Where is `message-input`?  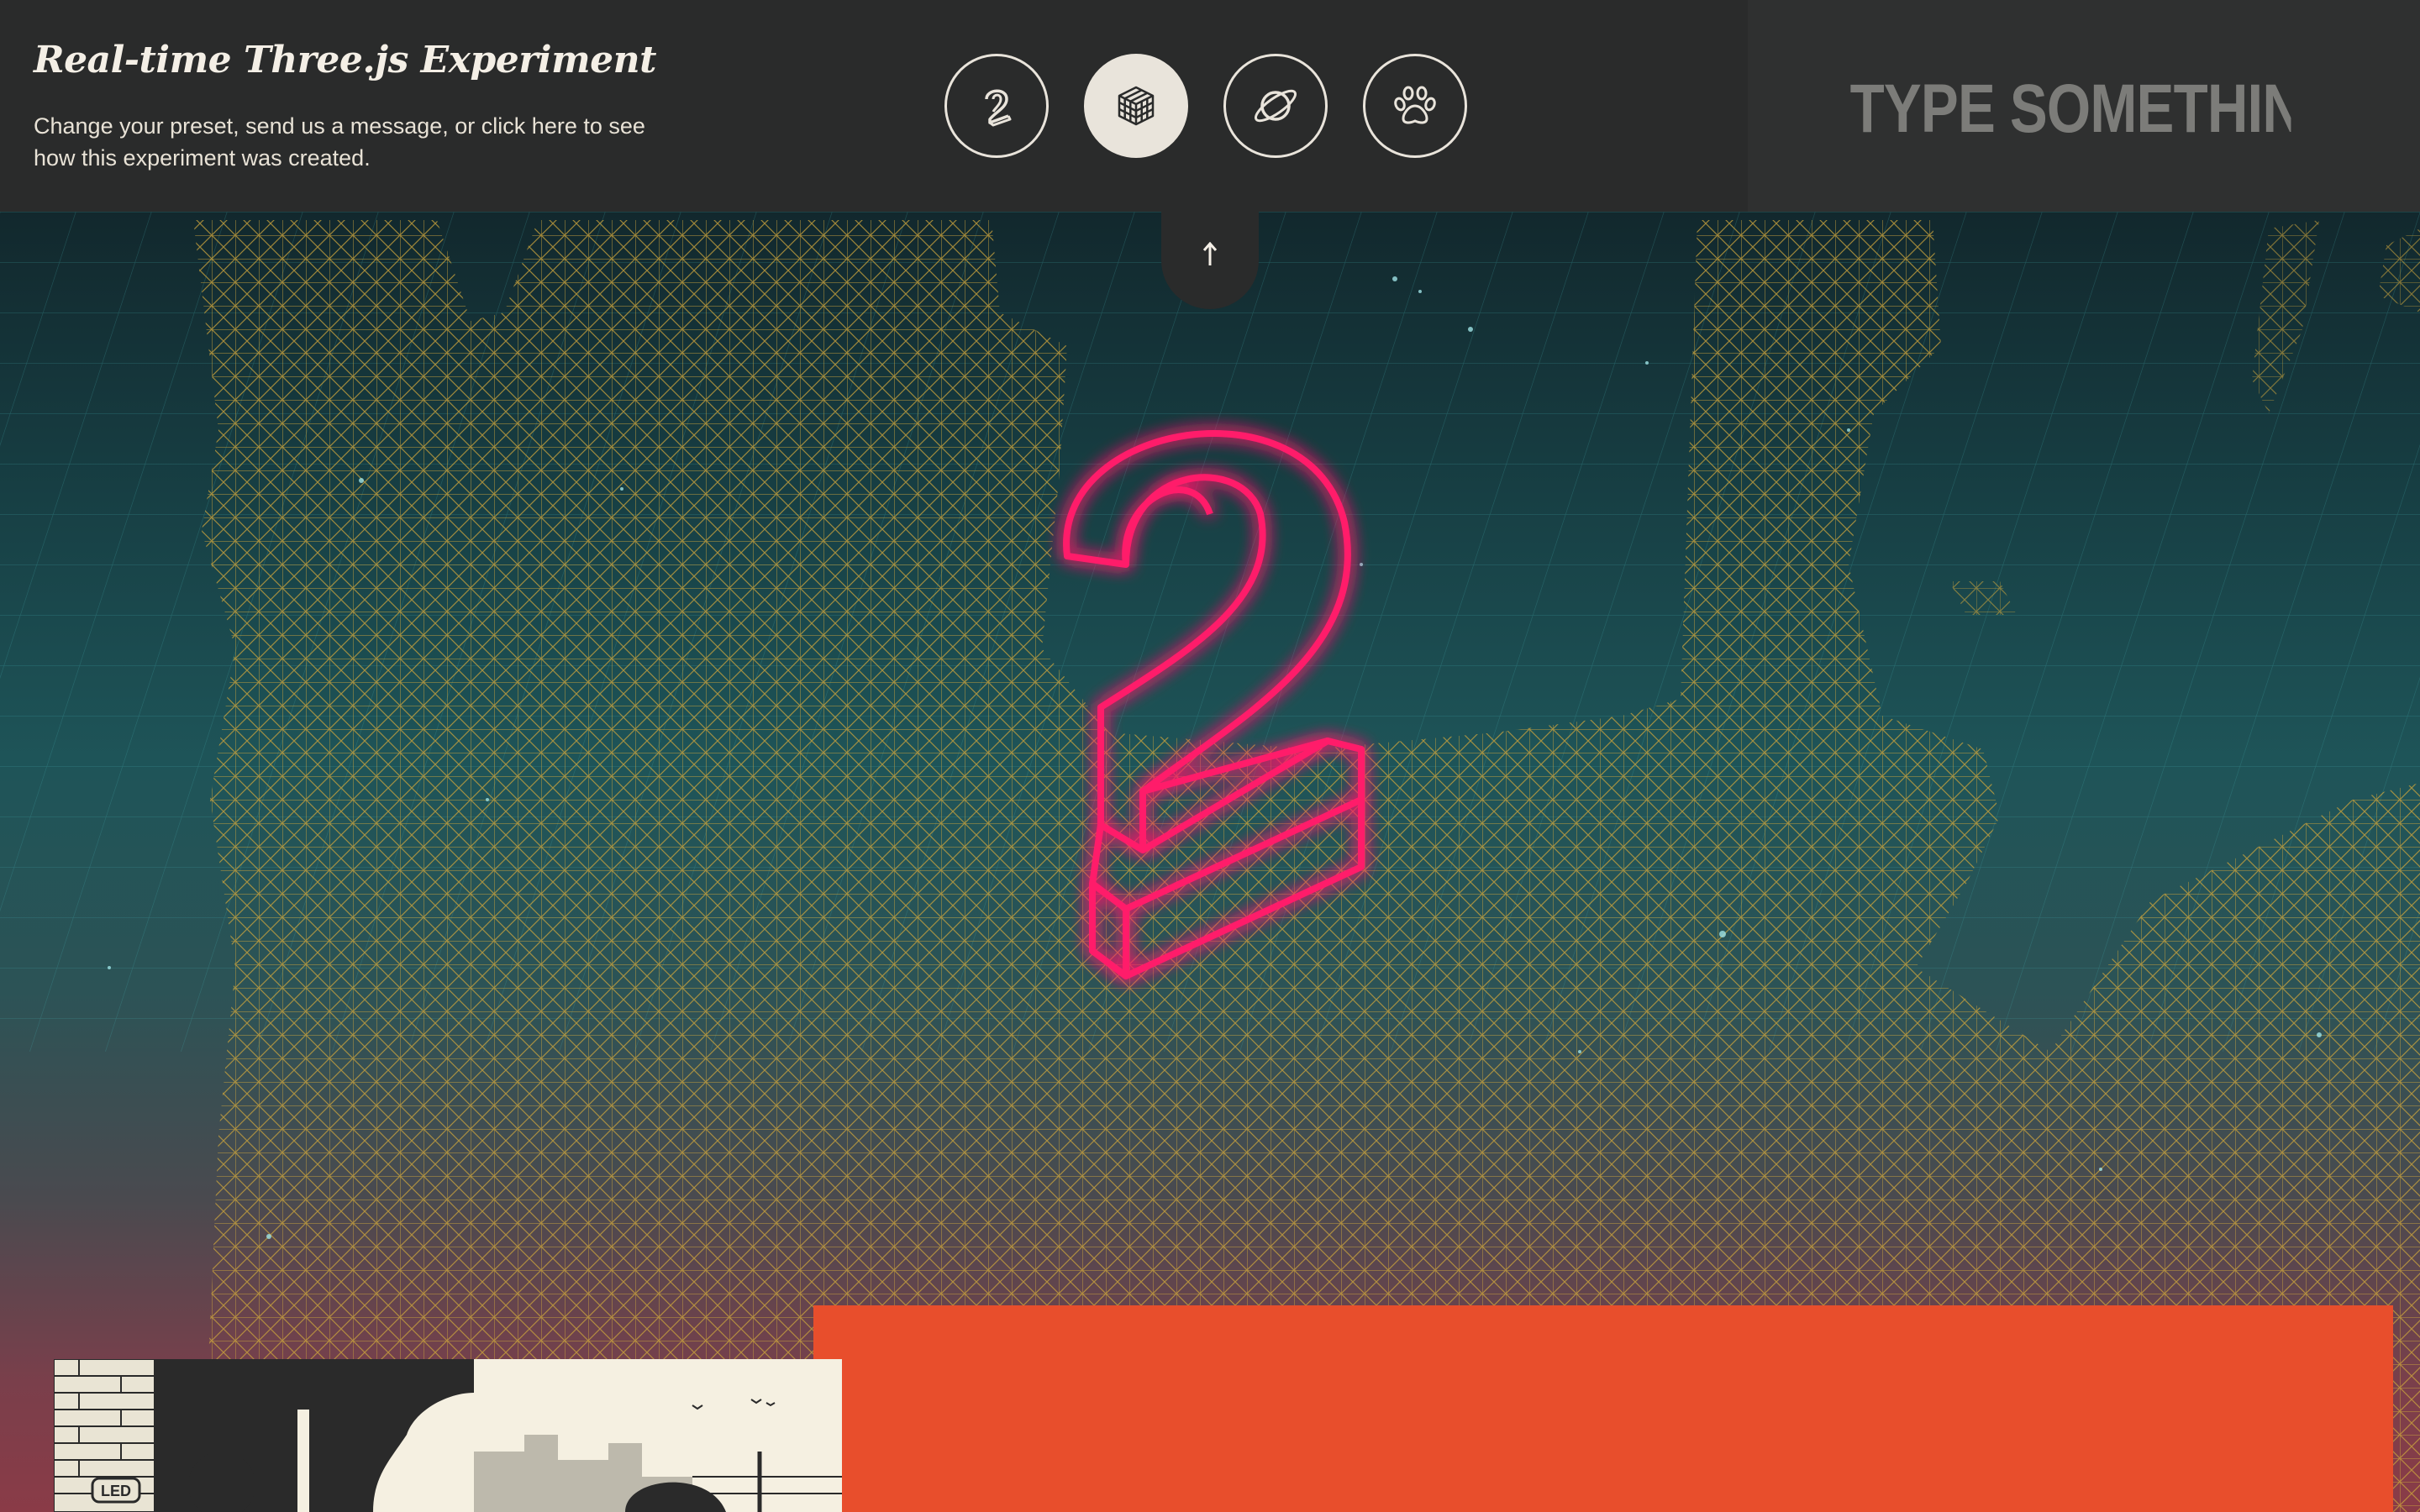 message-input is located at coordinates (2071, 109).